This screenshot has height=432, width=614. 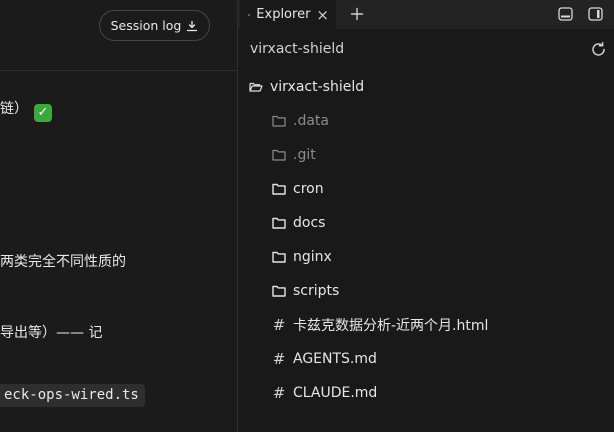 What do you see at coordinates (51, 333) in the screenshot?
I see `chat-line-3: 导出等）—— 记` at bounding box center [51, 333].